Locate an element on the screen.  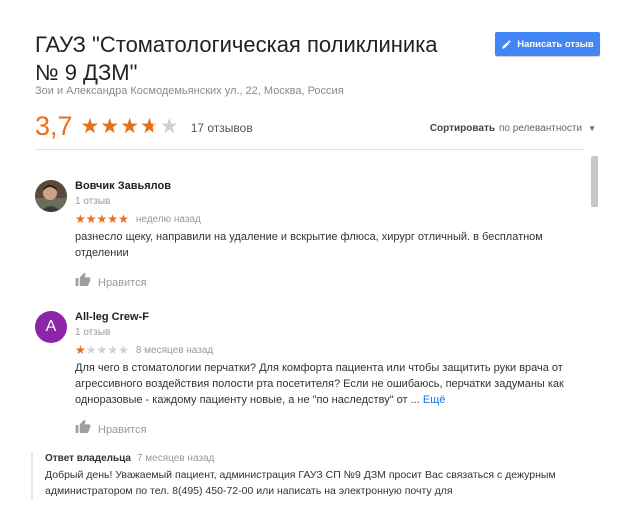
divider is located at coordinates (310, 149).